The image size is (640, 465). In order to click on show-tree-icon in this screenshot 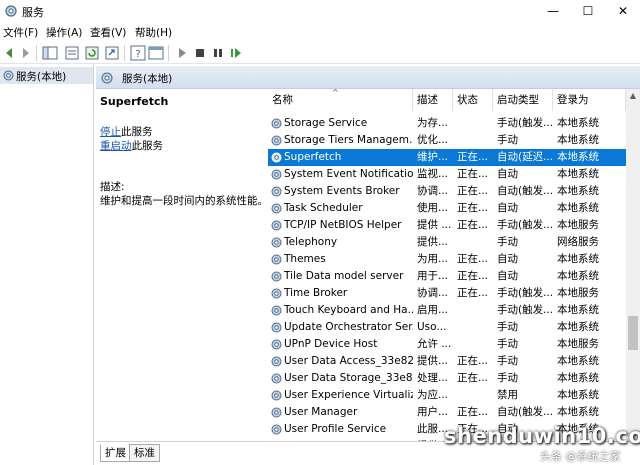, I will do `click(50, 53)`.